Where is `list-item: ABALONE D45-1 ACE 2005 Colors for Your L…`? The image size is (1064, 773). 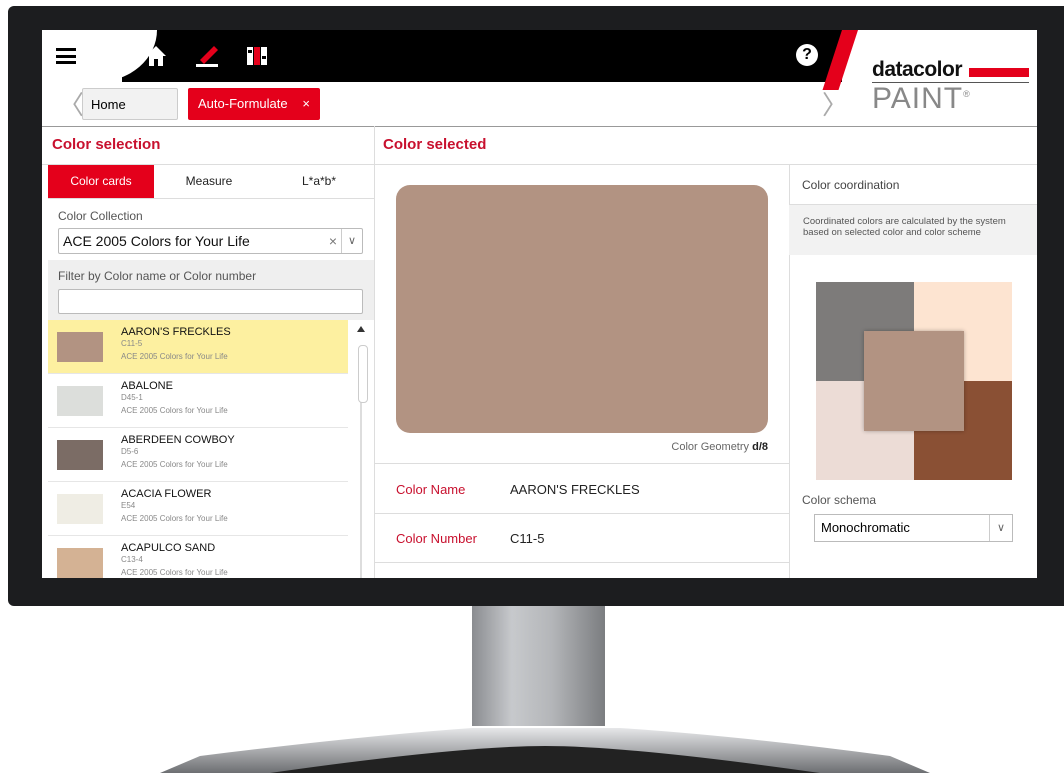 list-item: ABALONE D45-1 ACE 2005 Colors for Your L… is located at coordinates (198, 401).